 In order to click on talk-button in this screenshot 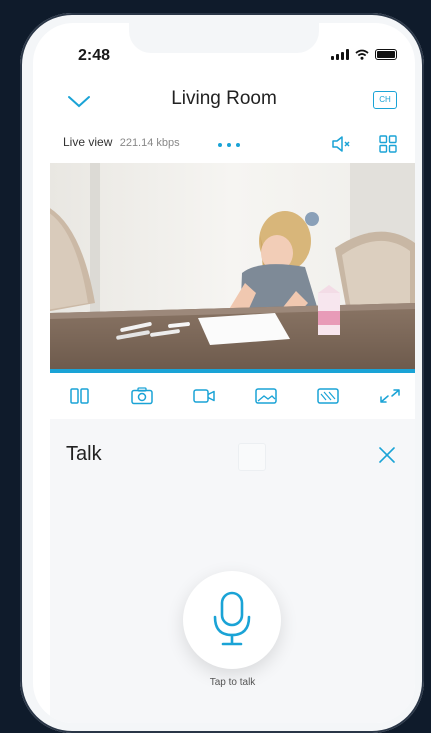, I will do `click(232, 620)`.